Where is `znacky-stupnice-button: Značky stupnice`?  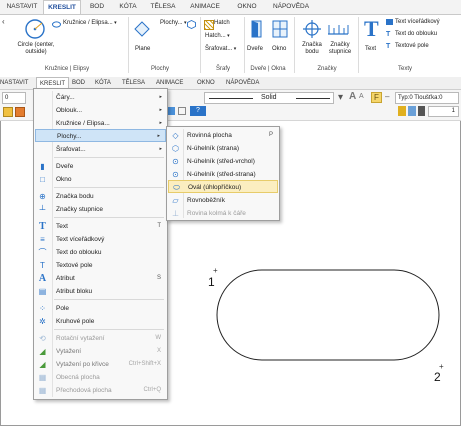
znacky-stupnice-button: Značky stupnice is located at coordinates (340, 49).